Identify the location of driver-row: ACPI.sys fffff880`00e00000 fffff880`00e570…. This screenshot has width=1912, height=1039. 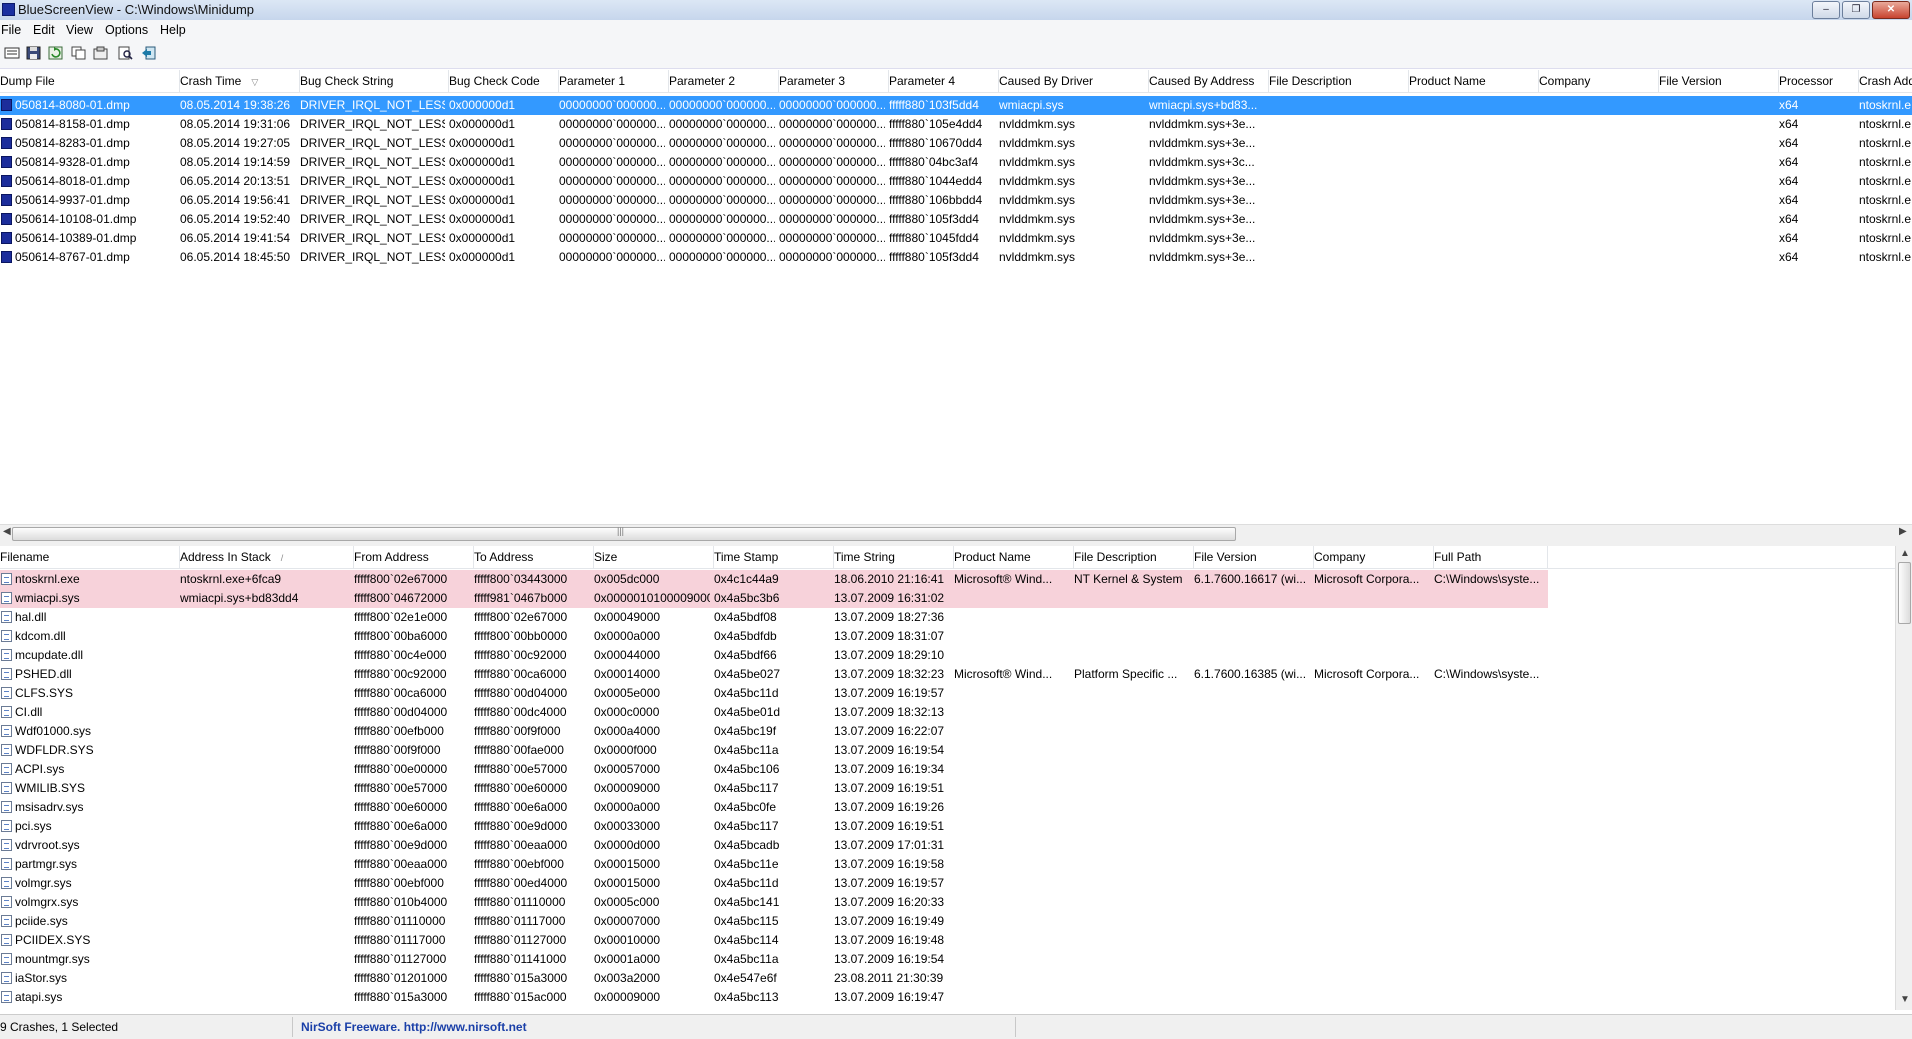
(947, 769).